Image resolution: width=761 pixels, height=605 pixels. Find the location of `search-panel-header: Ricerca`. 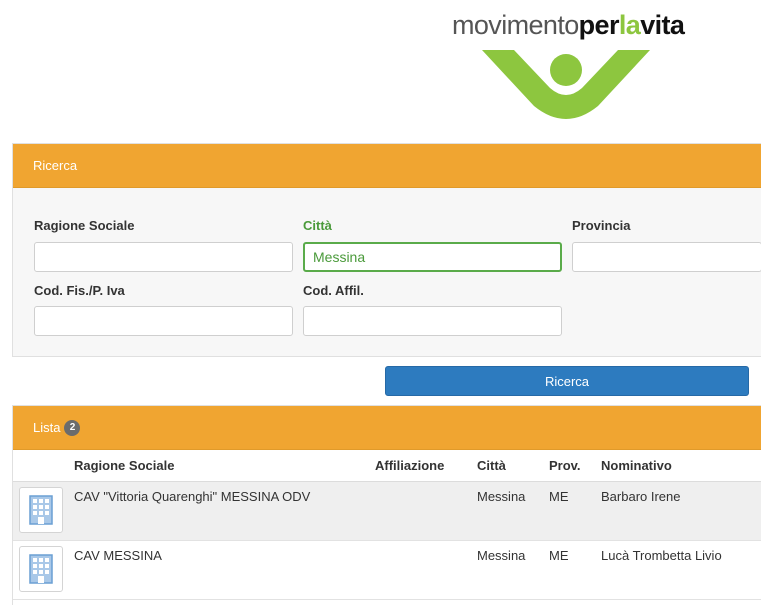

search-panel-header: Ricerca is located at coordinates (387, 166).